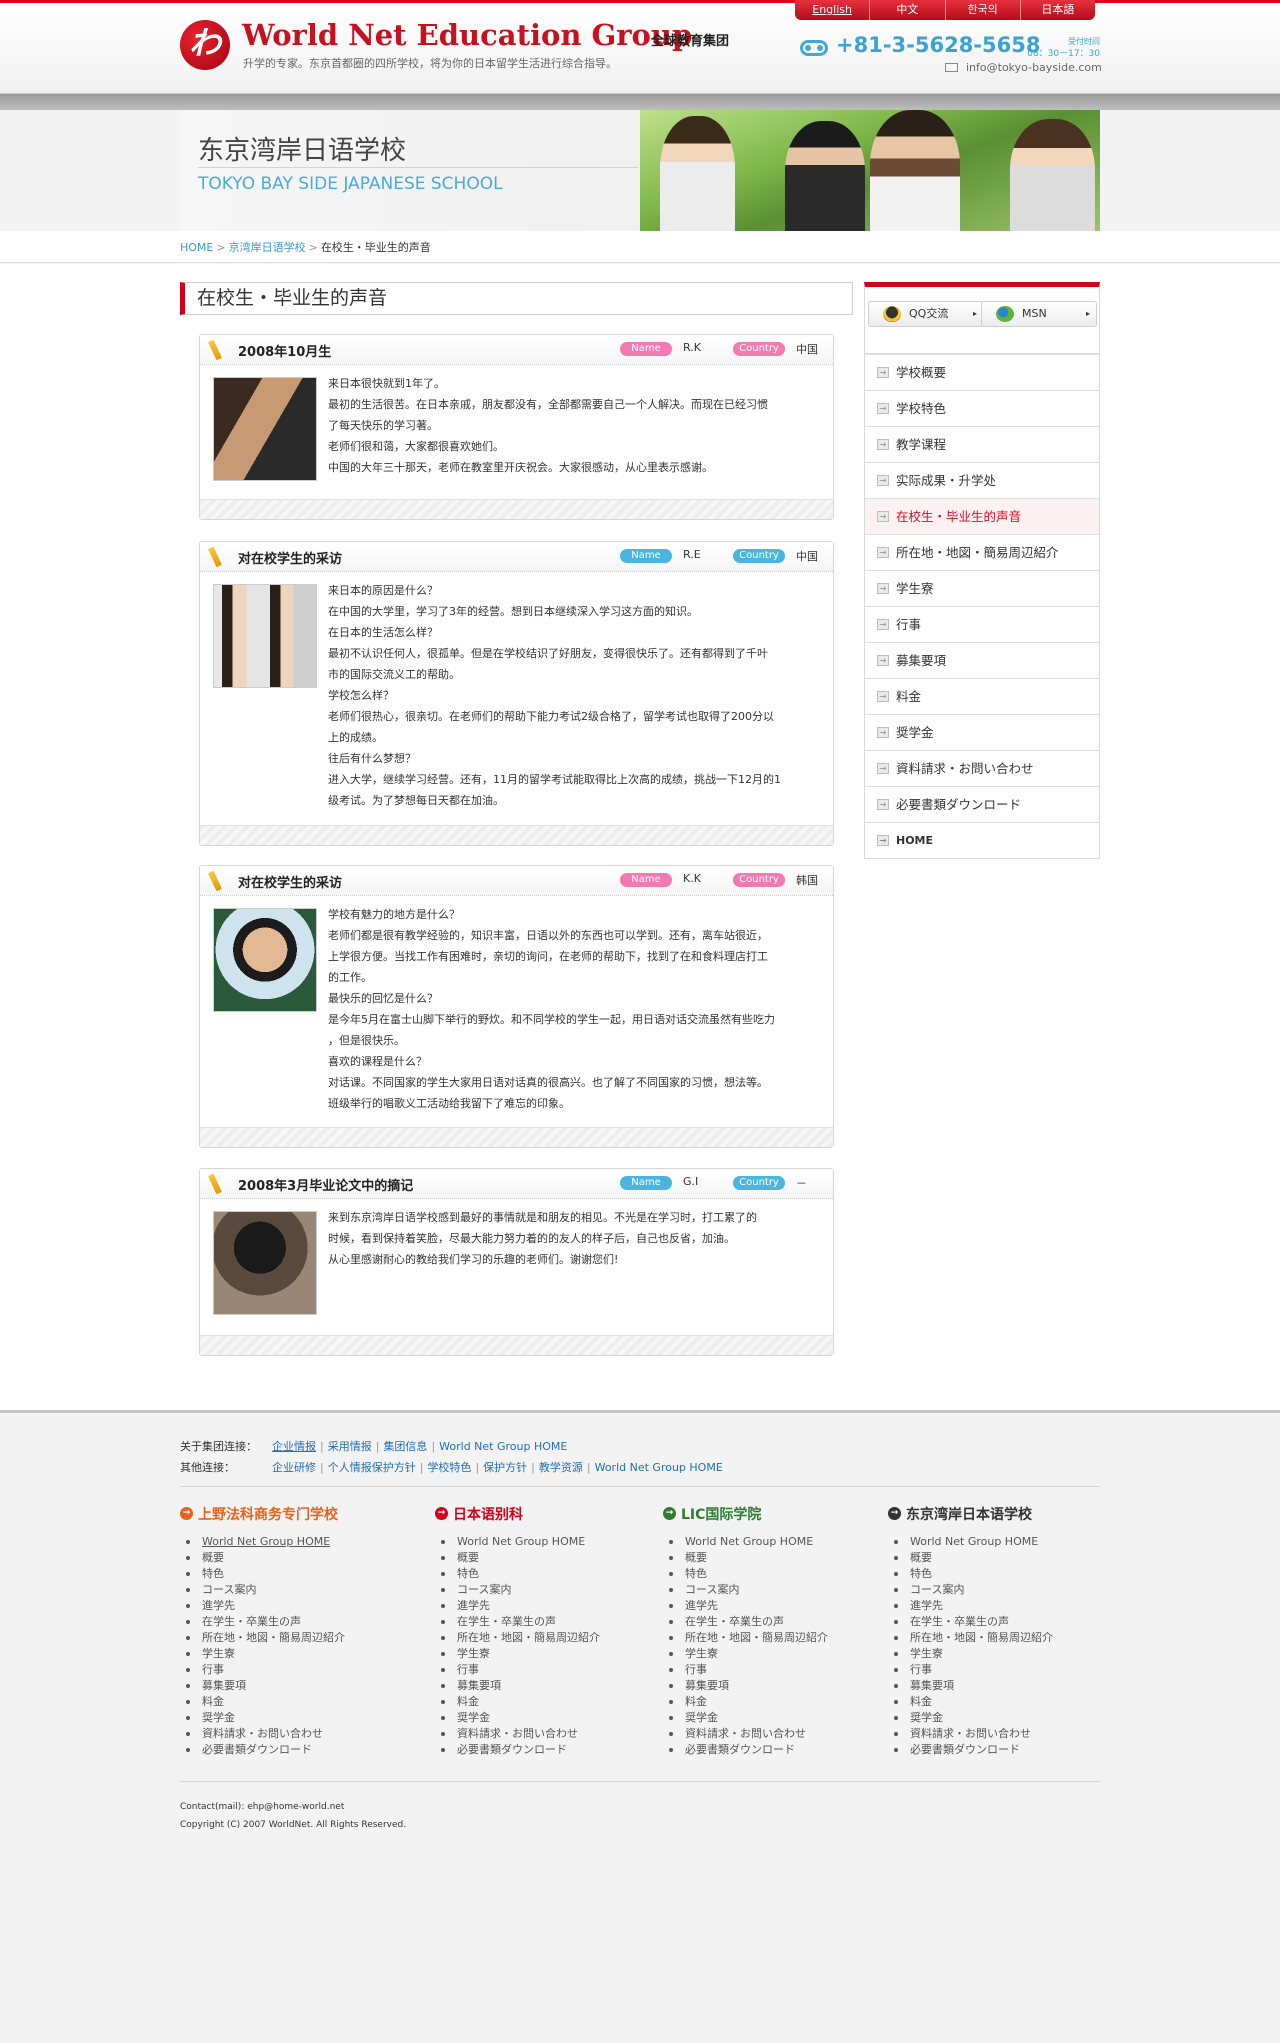  Describe the element at coordinates (1058, 10) in the screenshot. I see `lang-japanese: 日本語` at that location.